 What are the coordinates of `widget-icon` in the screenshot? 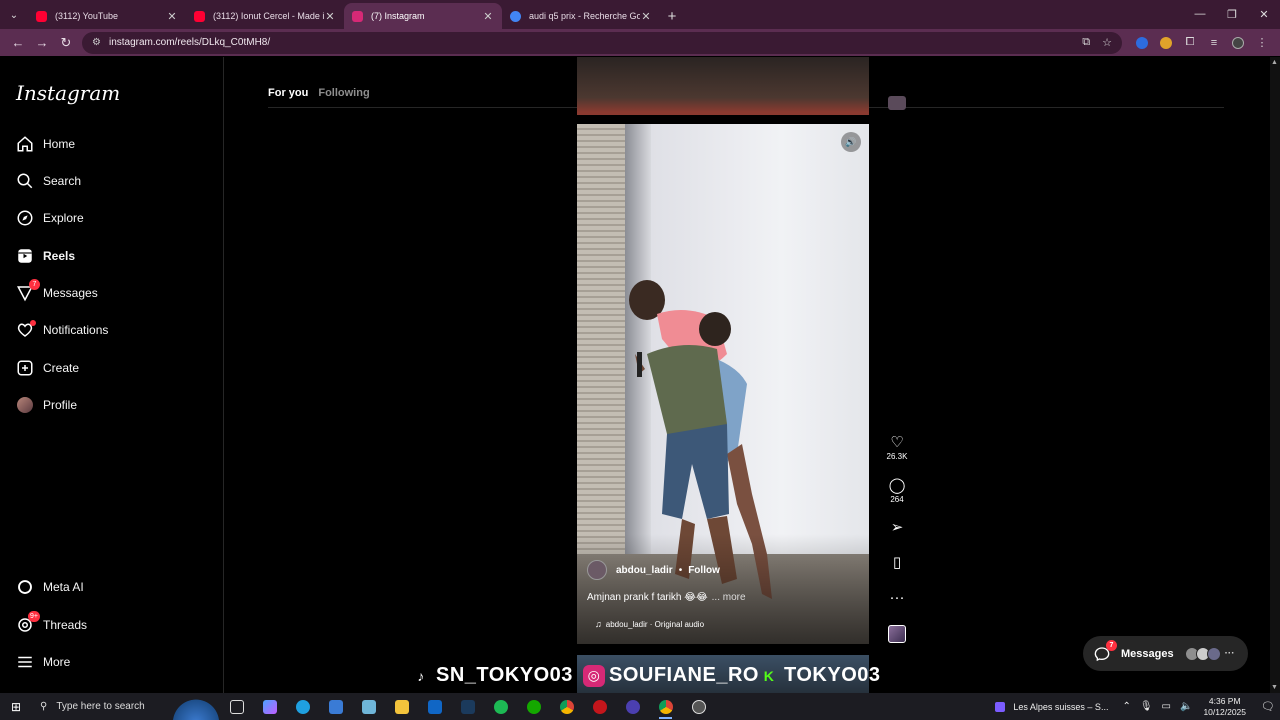 It's located at (1000, 706).